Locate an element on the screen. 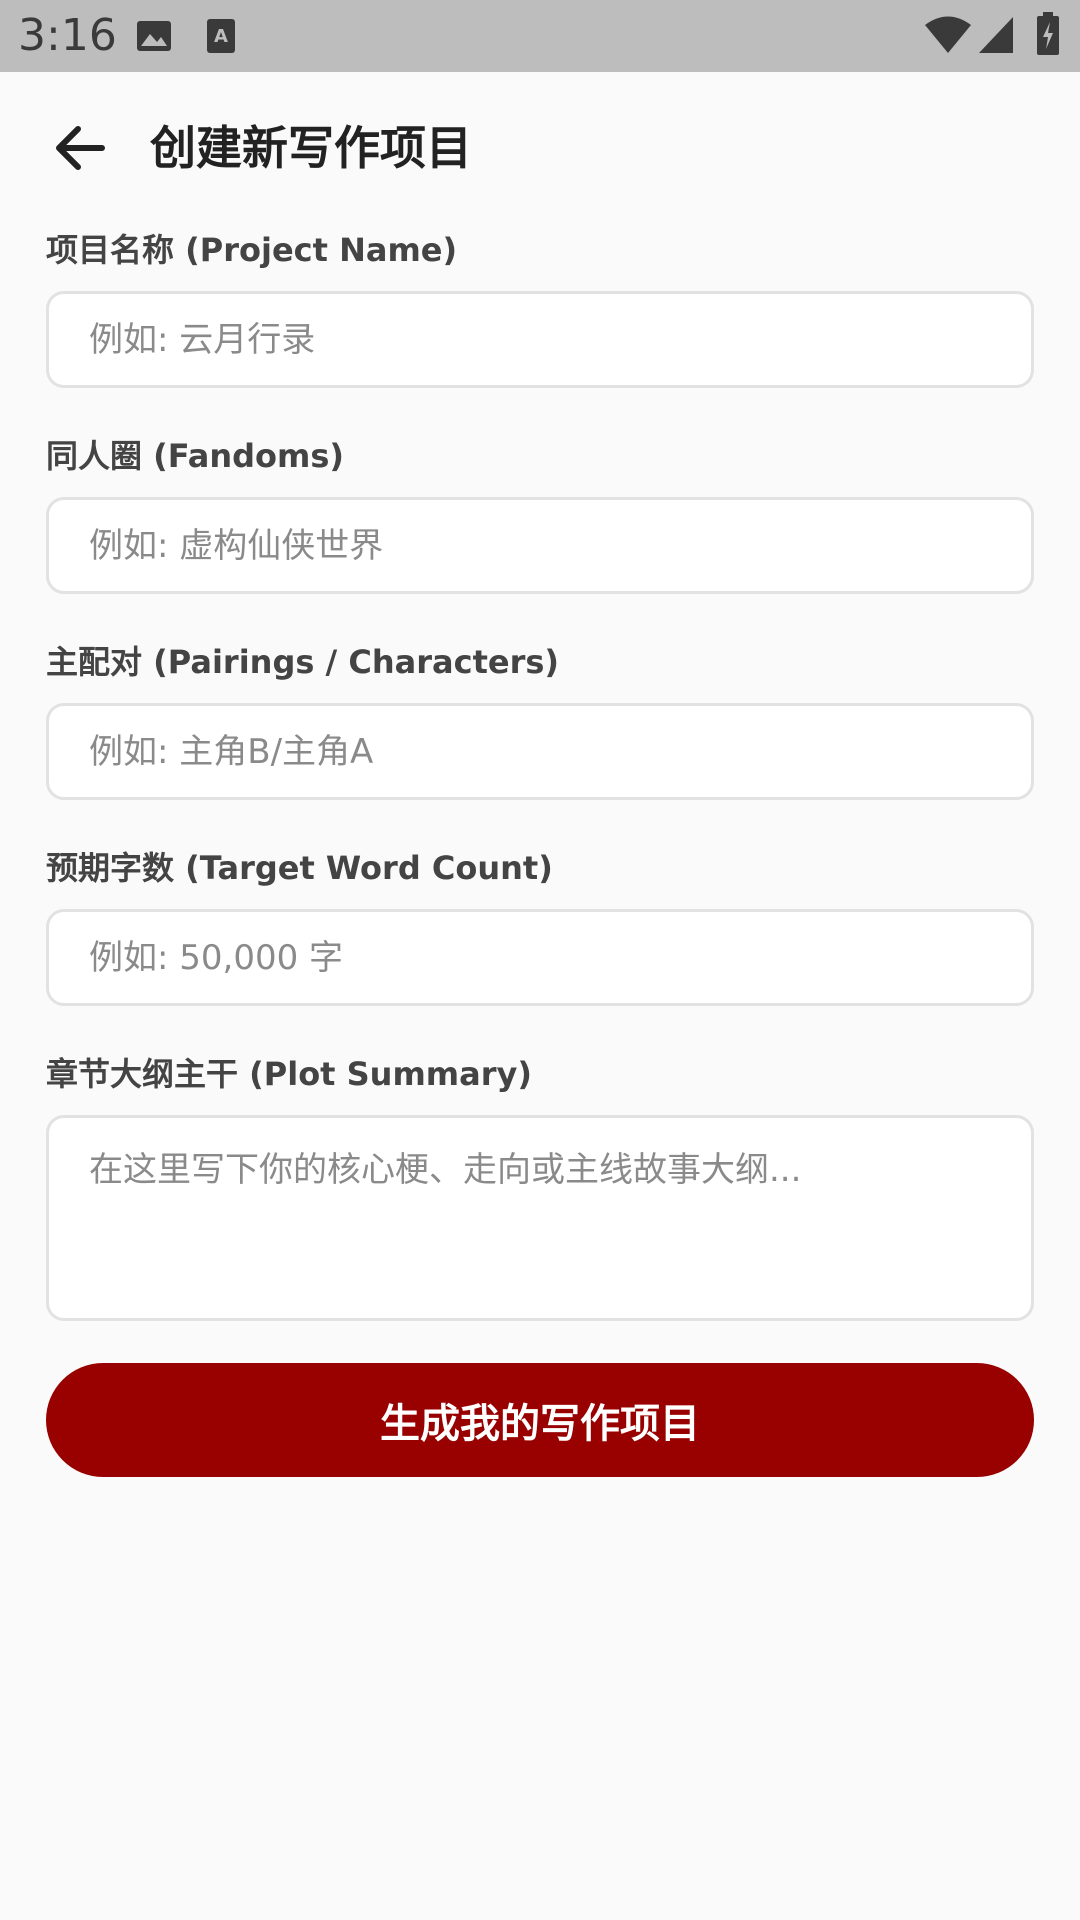  word-count-field-container is located at coordinates (540, 957).